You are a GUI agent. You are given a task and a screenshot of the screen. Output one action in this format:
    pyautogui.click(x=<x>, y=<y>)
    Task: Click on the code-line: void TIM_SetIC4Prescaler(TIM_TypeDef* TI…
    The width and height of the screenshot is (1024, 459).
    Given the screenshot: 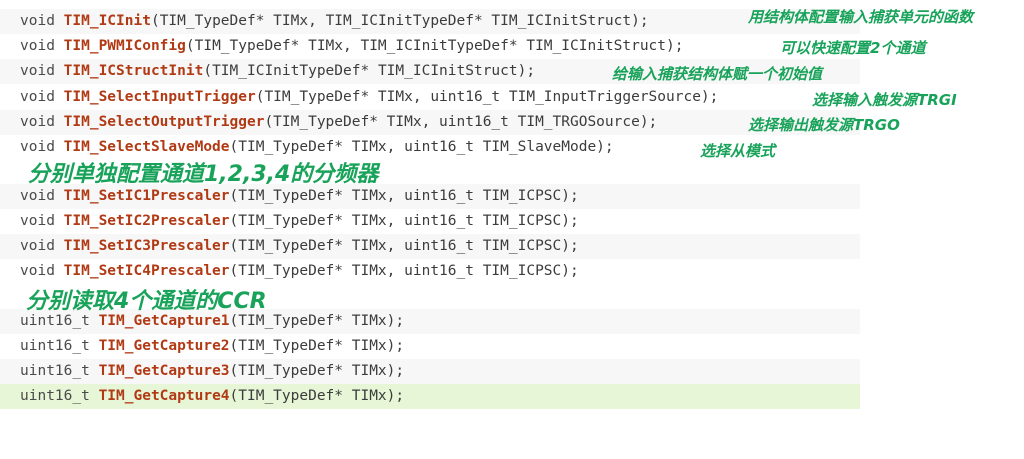 What is the action you would take?
    pyautogui.click(x=430, y=271)
    